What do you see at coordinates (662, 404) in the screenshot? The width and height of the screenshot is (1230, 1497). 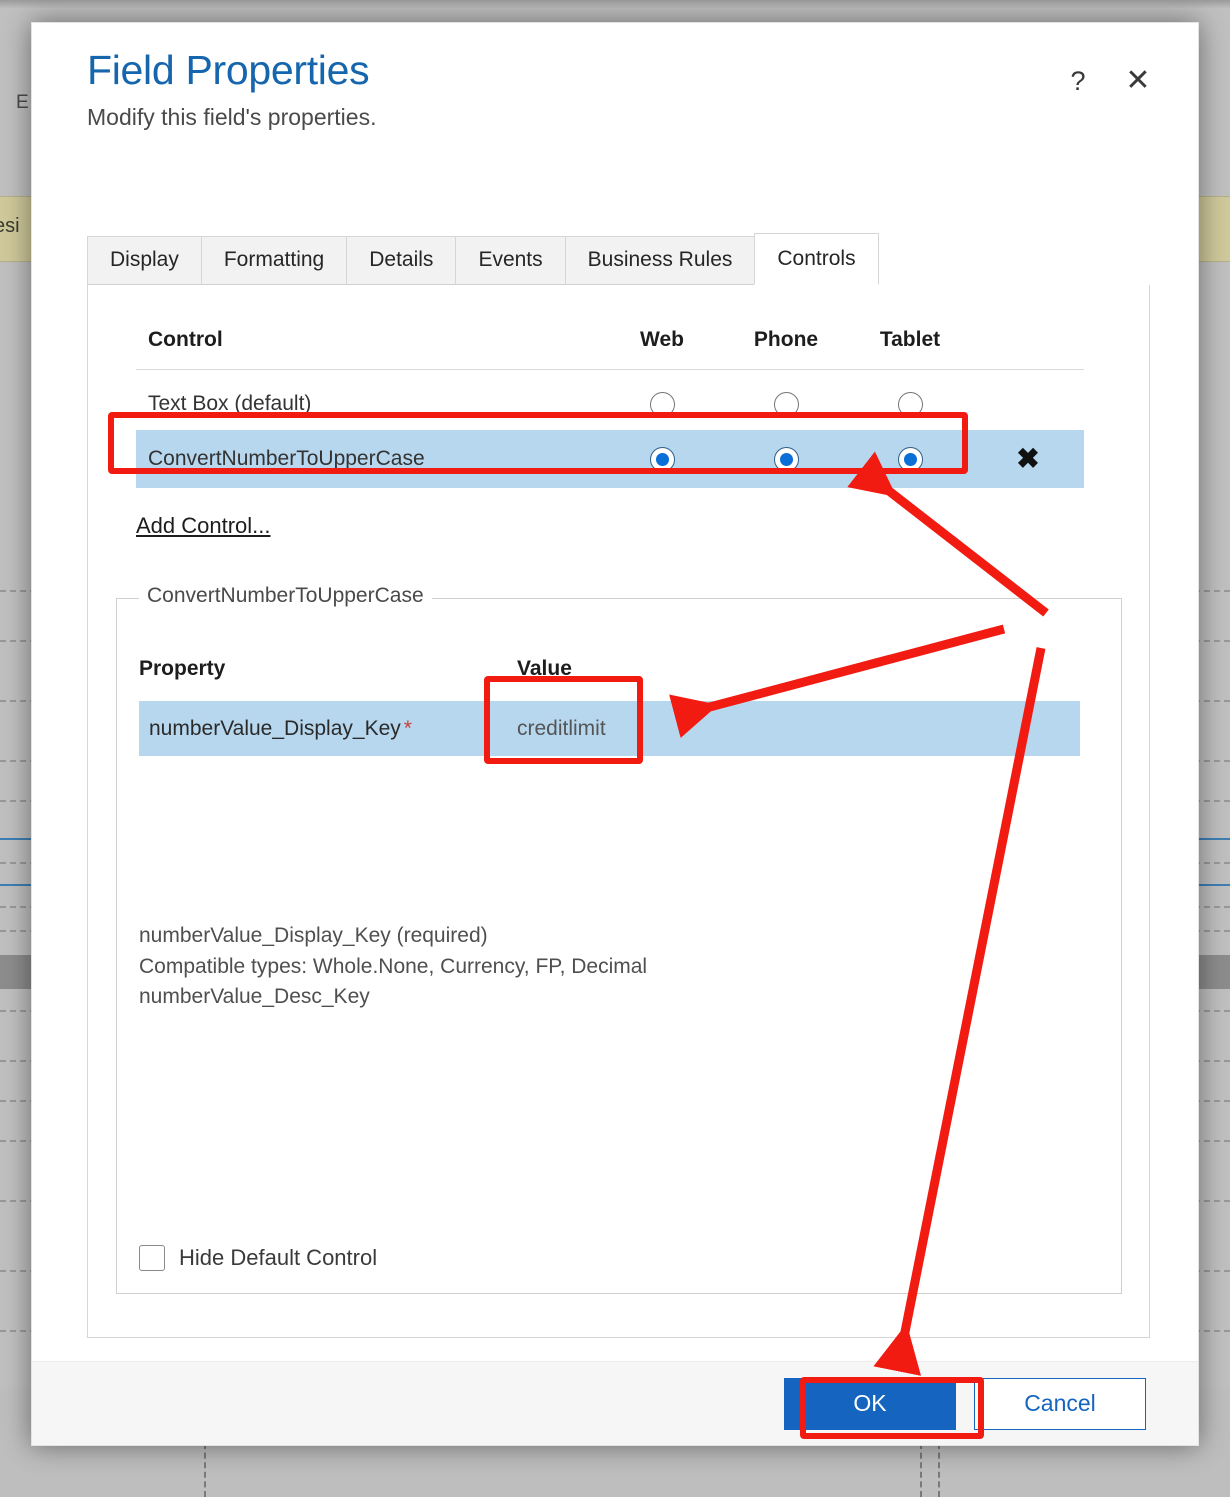 I see `radio-web-textbox` at bounding box center [662, 404].